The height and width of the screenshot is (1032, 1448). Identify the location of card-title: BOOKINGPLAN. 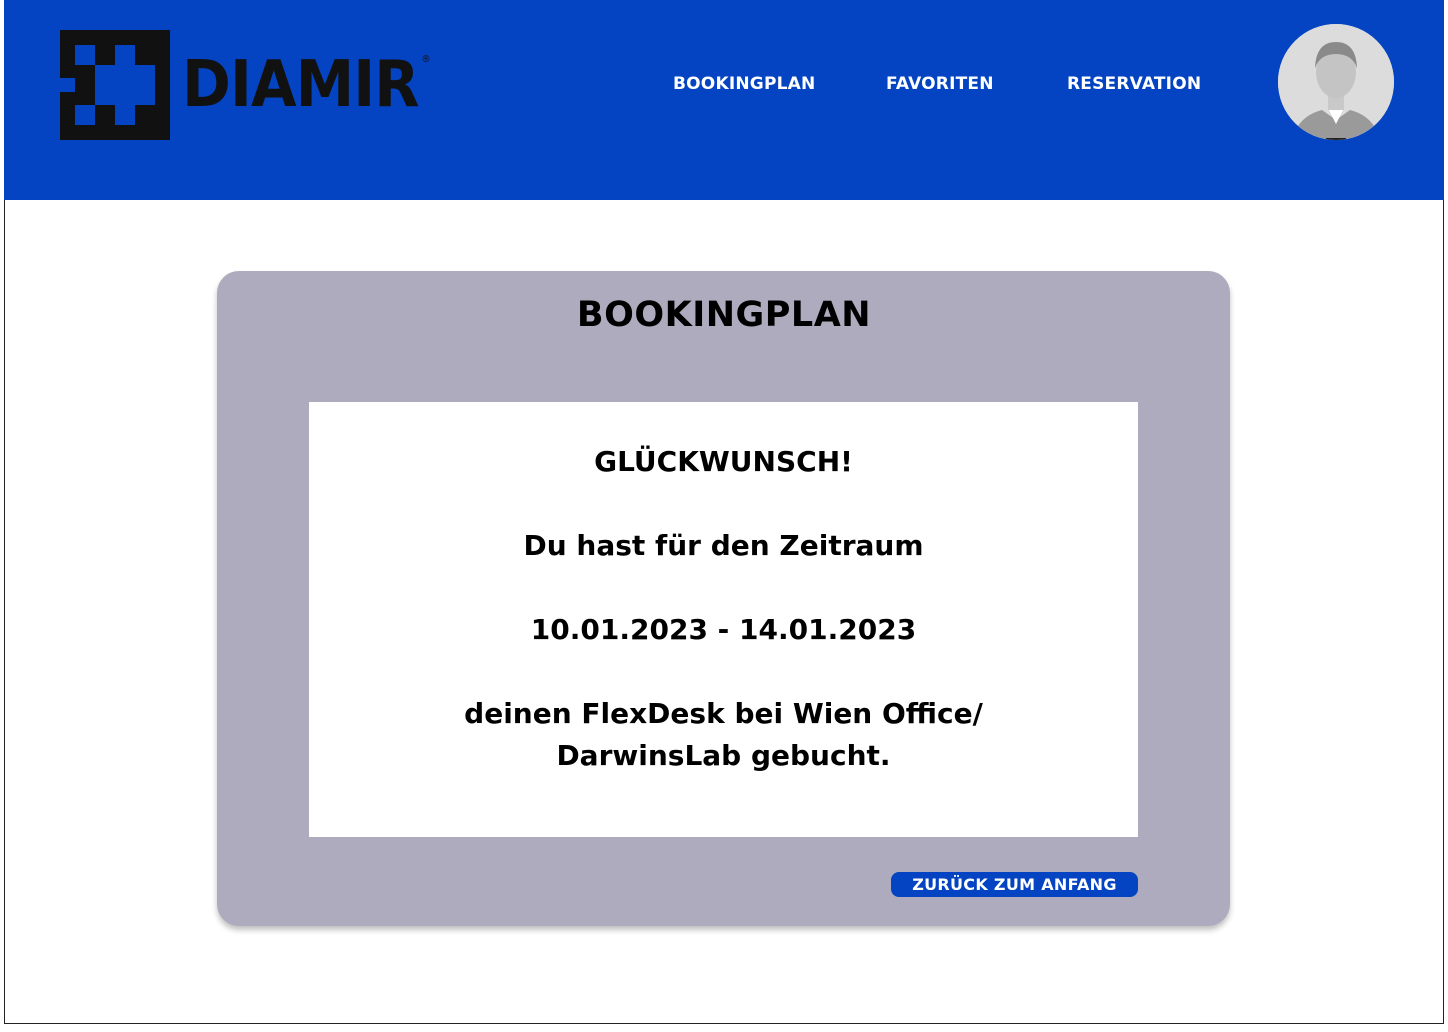
(724, 315).